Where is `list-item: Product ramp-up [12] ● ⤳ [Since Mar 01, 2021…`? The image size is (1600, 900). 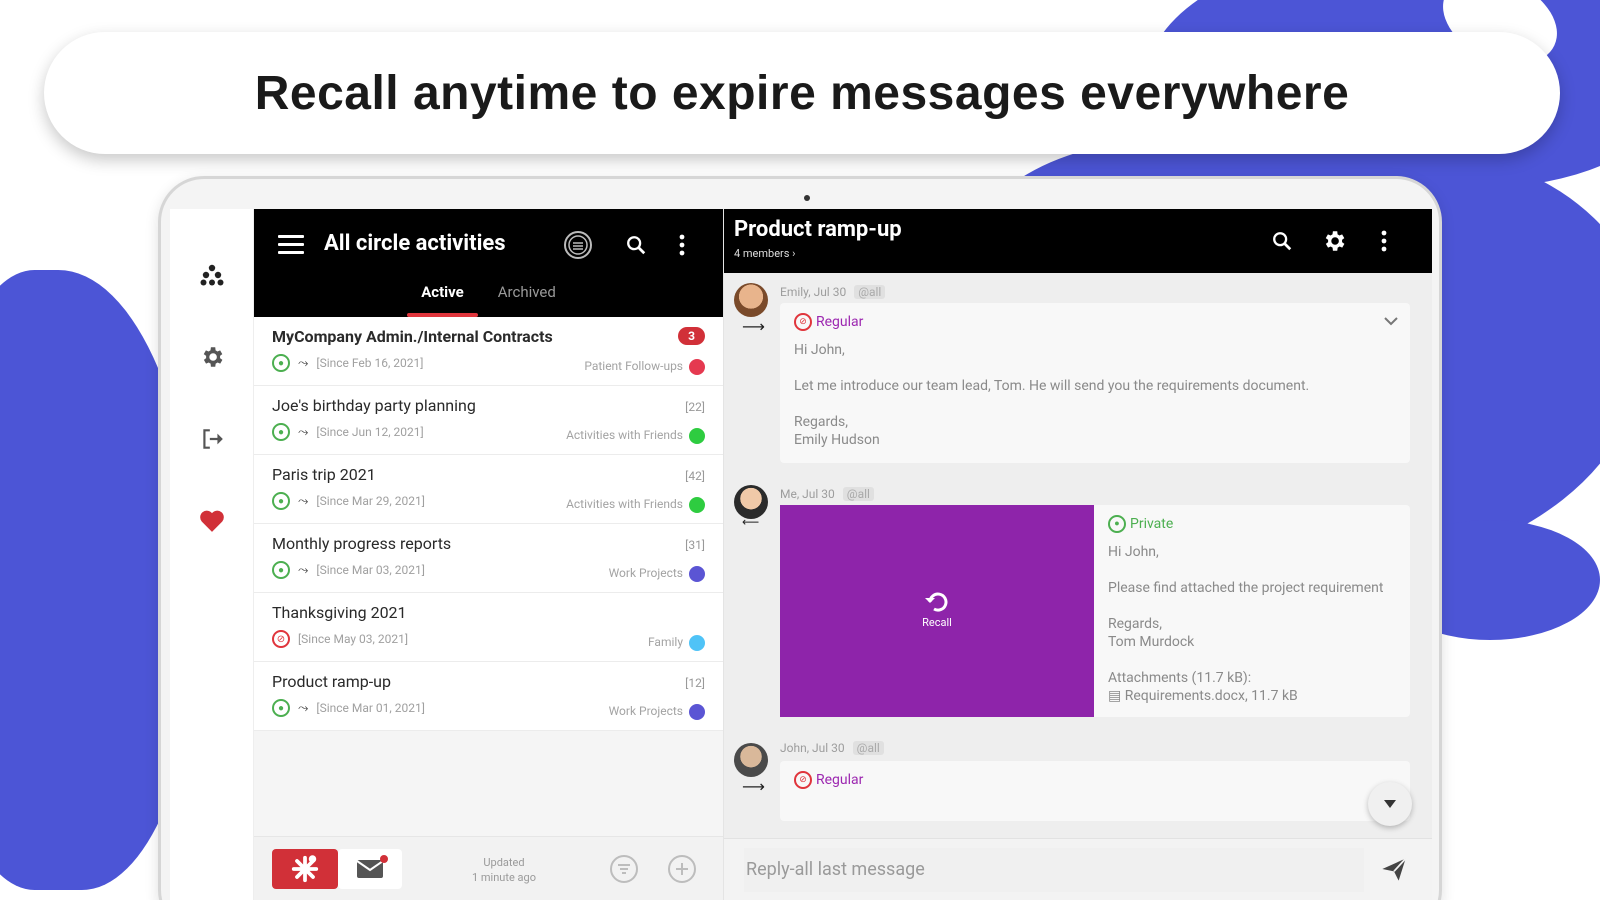 list-item: Product ramp-up [12] ● ⤳ [Since Mar 01, 2021… is located at coordinates (488, 696).